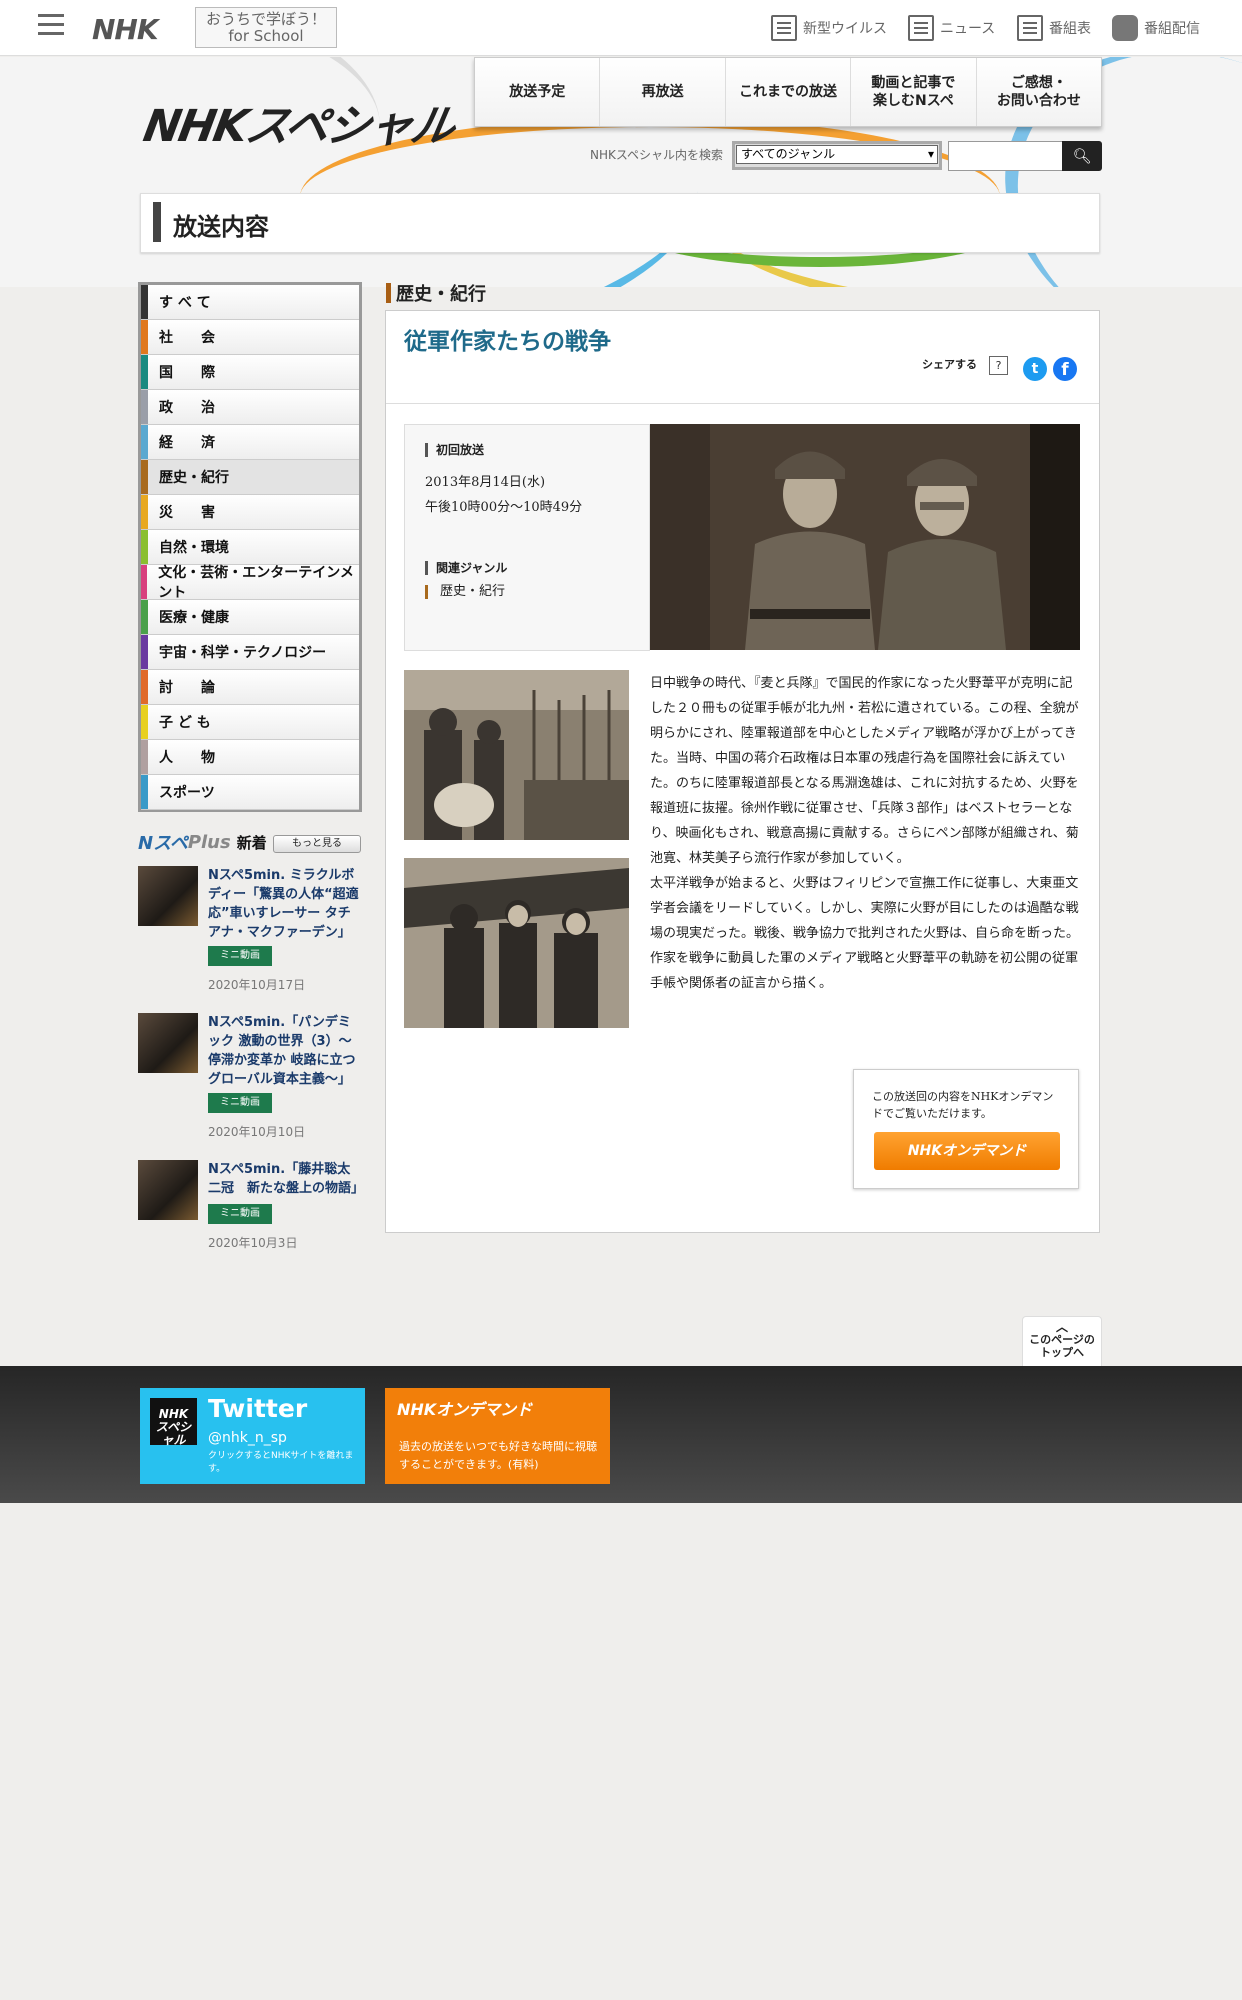 This screenshot has width=1242, height=2000. Describe the element at coordinates (281, 1462) in the screenshot. I see `twitter-note: クリックするとNHKサイトを離れます。` at that location.